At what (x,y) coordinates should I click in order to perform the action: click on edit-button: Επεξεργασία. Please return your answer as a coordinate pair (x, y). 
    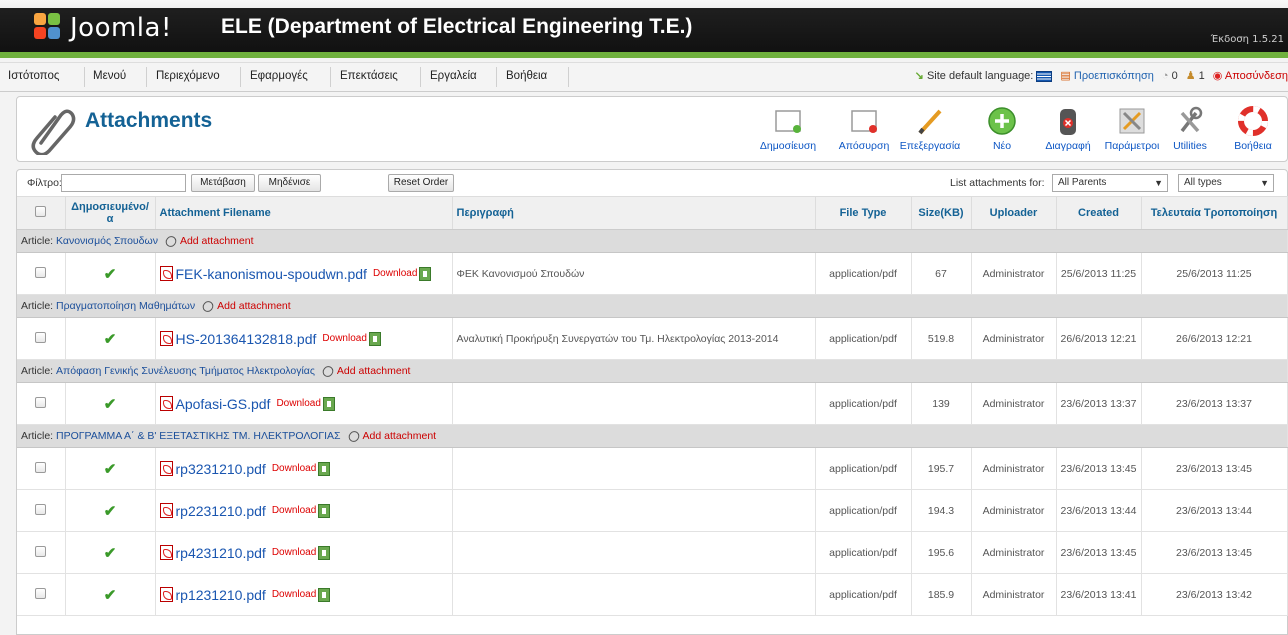
    Looking at the image, I should click on (930, 128).